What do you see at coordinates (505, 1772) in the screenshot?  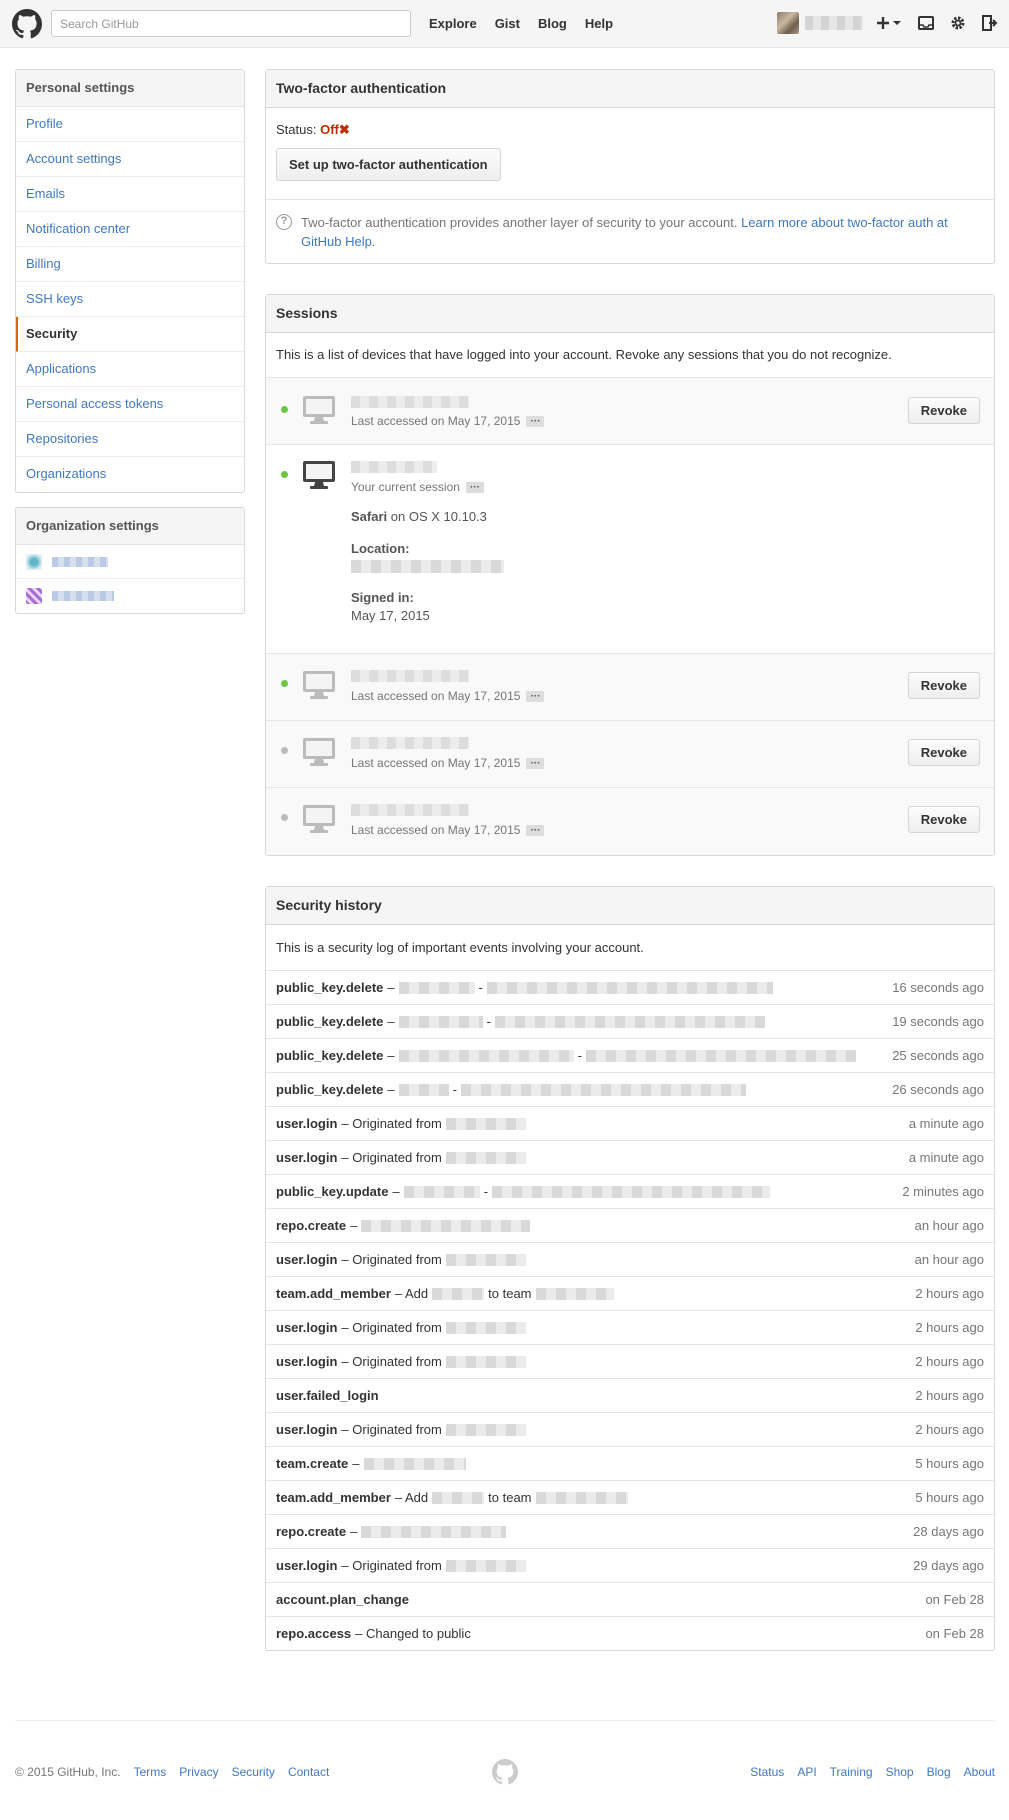 I see `github-mark-icon` at bounding box center [505, 1772].